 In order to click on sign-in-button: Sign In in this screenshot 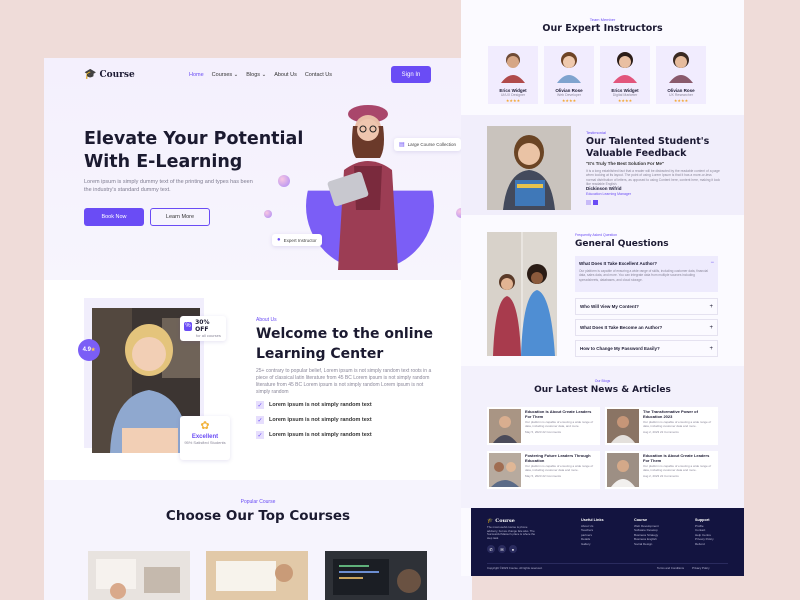, I will do `click(411, 74)`.